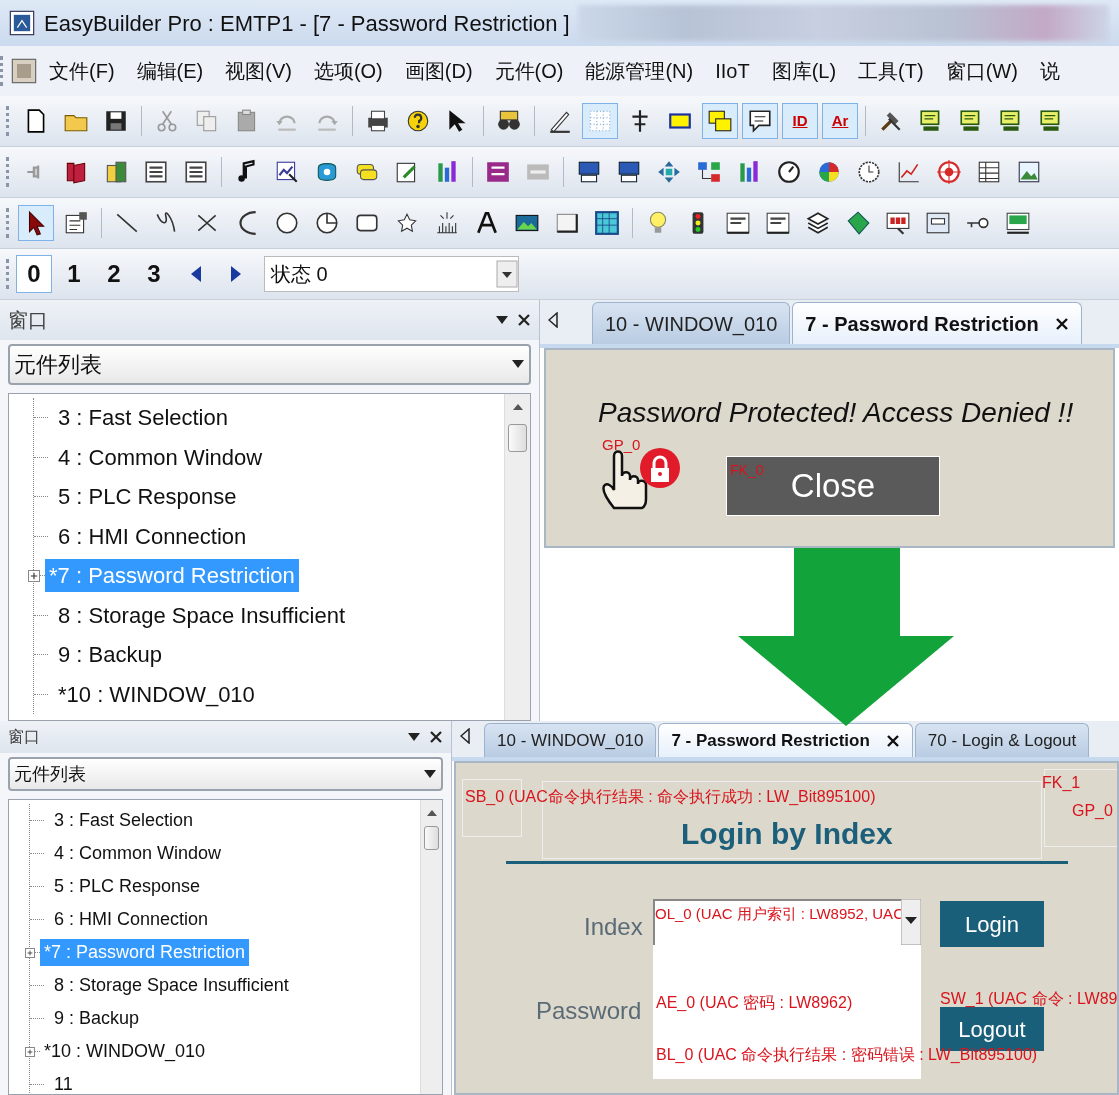  What do you see at coordinates (669, 172) in the screenshot?
I see `move-icon` at bounding box center [669, 172].